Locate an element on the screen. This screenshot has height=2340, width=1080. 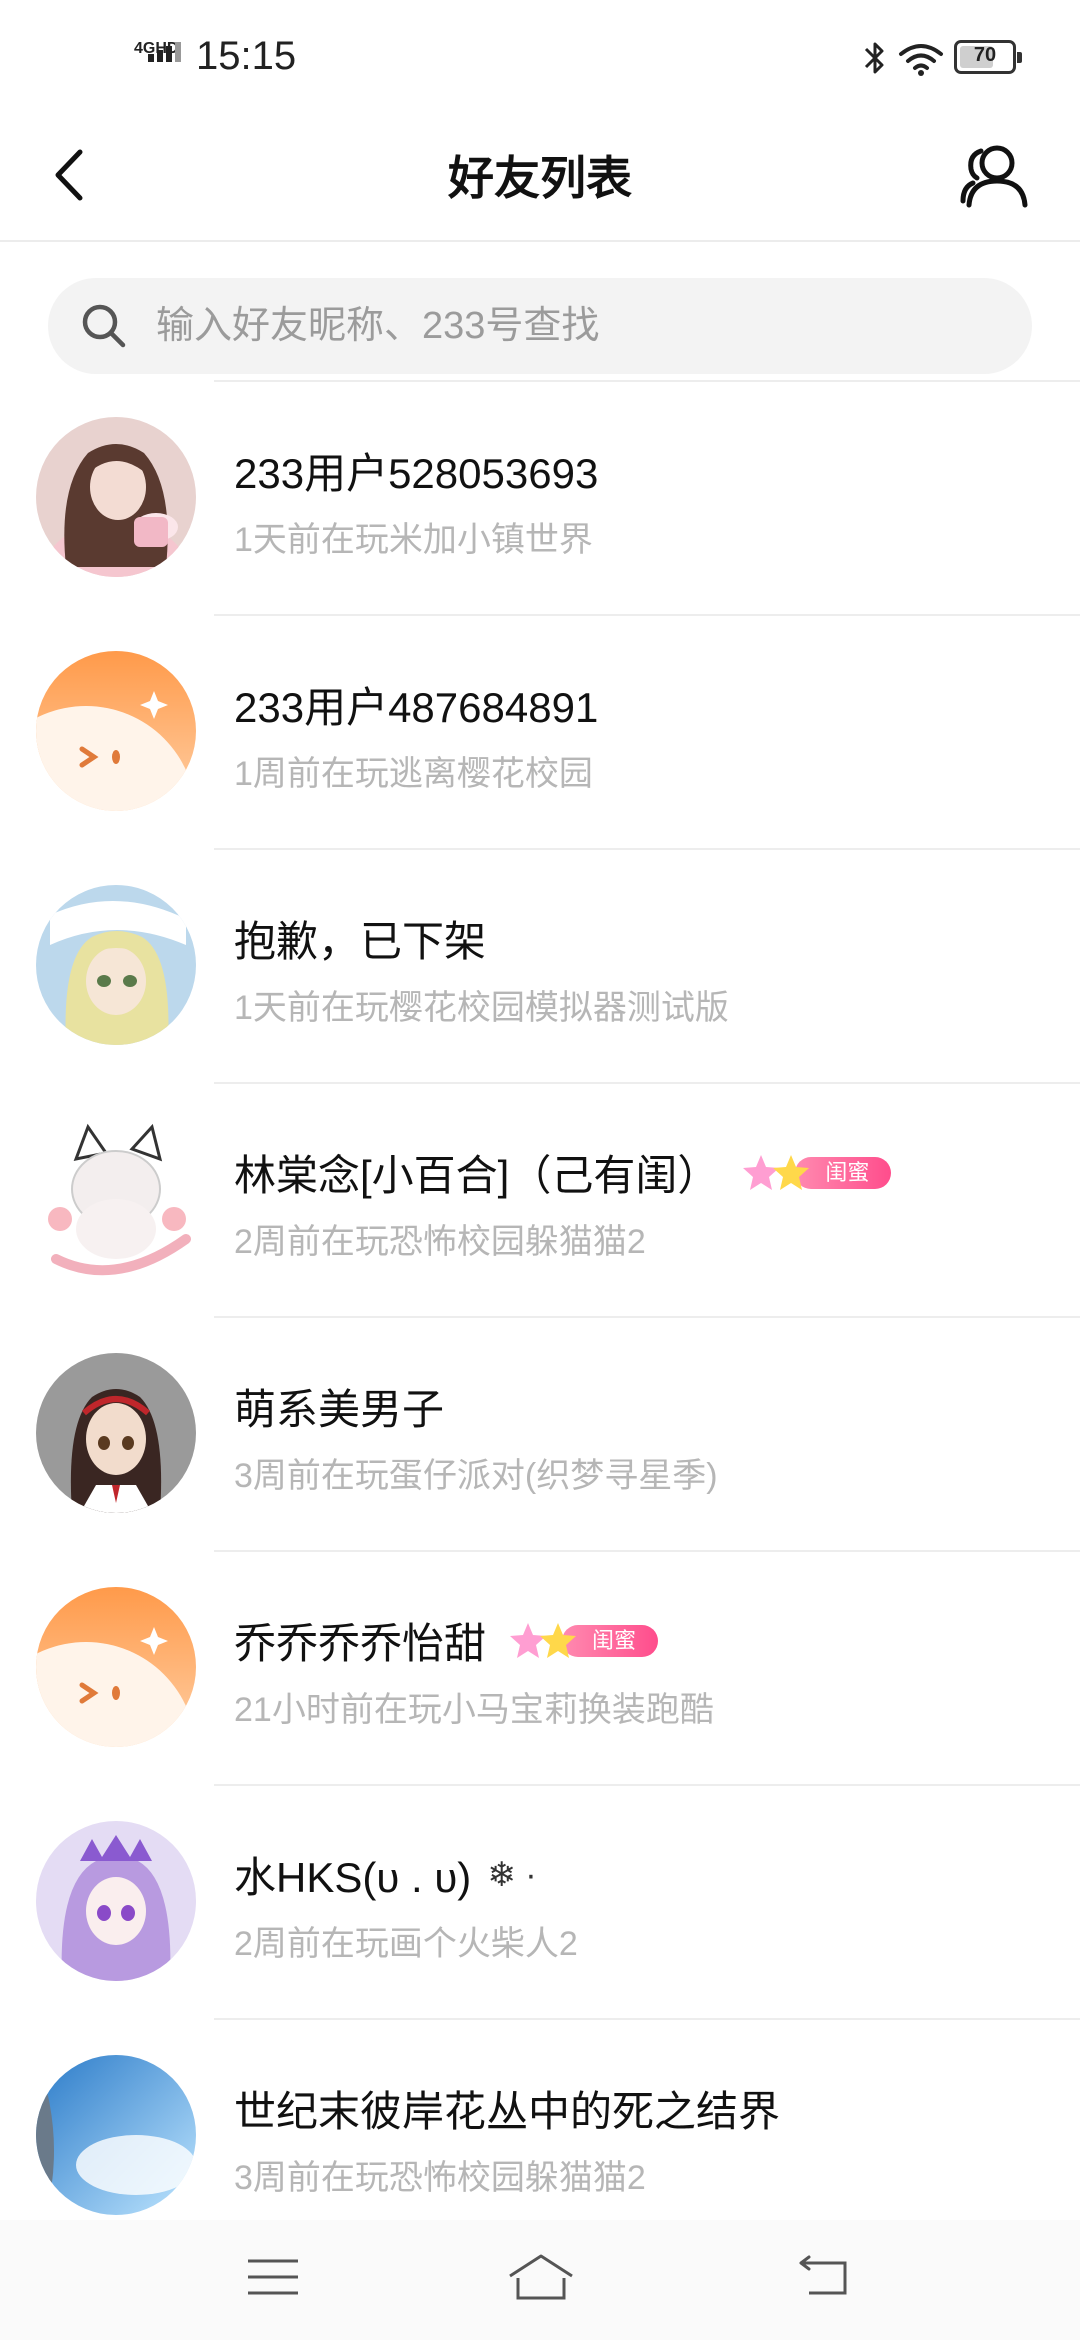
battery-icon: 70 is located at coordinates (988, 57).